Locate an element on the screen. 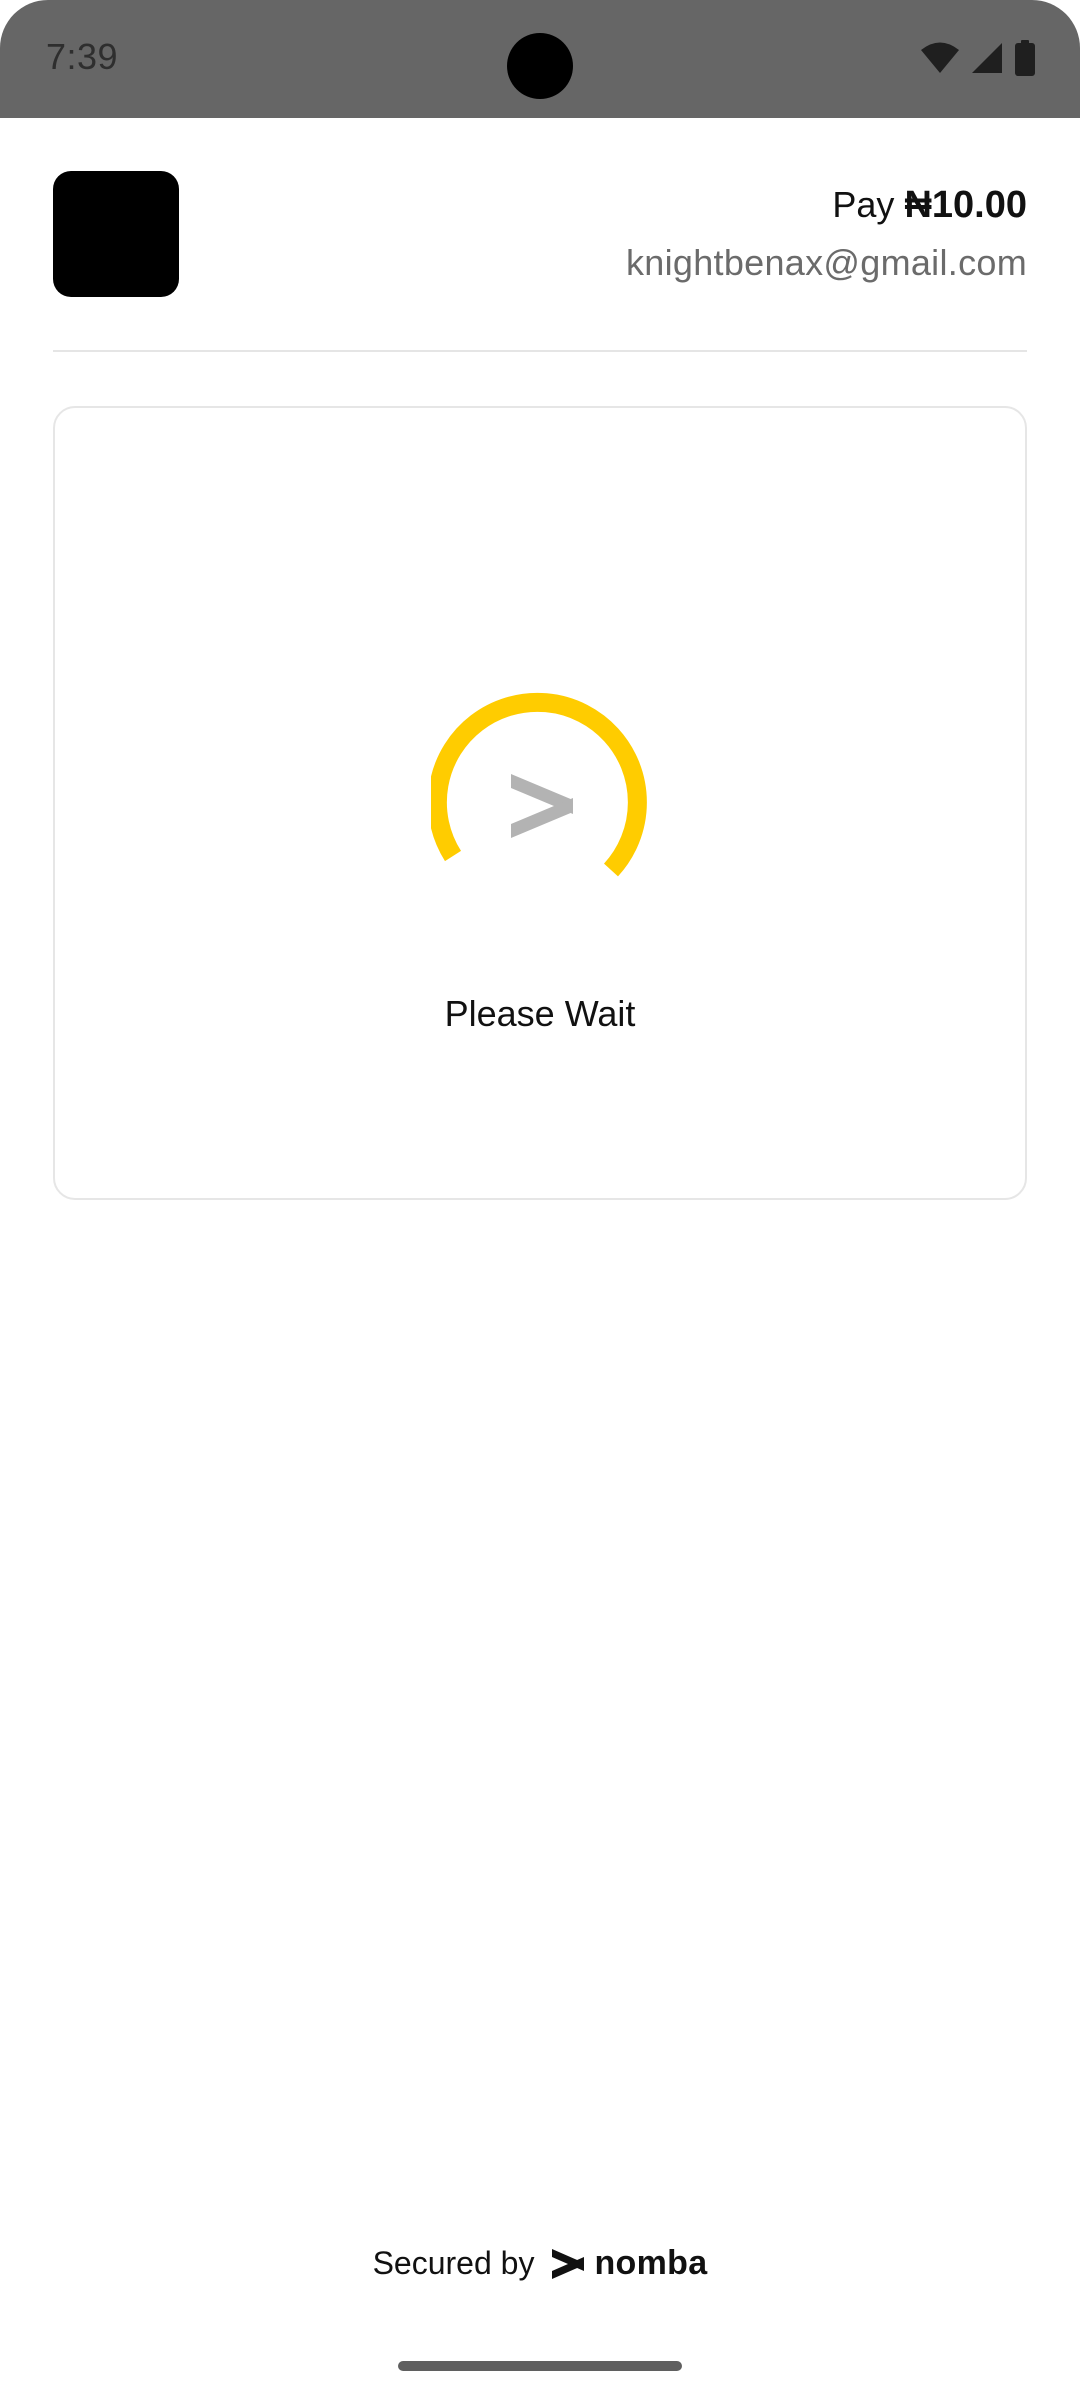 The width and height of the screenshot is (1080, 2400). pay-label: Pay is located at coordinates (863, 204).